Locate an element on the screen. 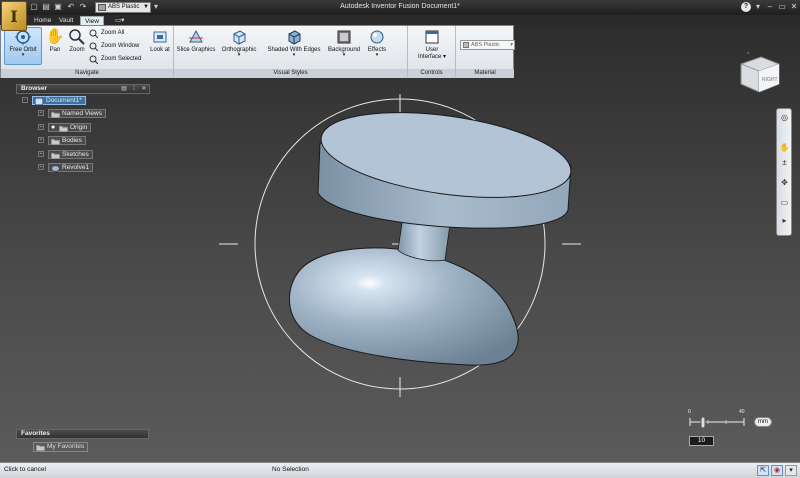 Image resolution: width=800 pixels, height=478 pixels. controls-panel: User Interface ▾ Controls is located at coordinates (432, 52).